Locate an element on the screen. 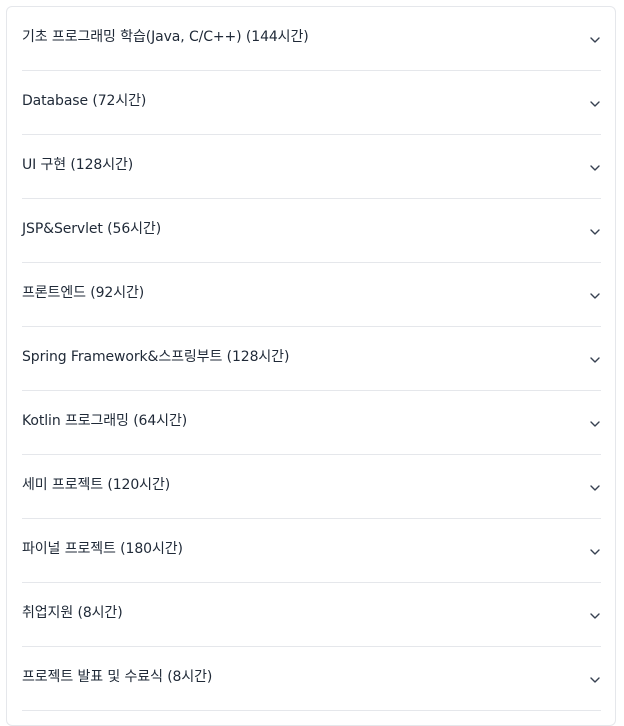 The width and height of the screenshot is (624, 726). accordion-item-basic-programming: 기초 프로그래밍 학습(Java, C/C++) (144시간) is located at coordinates (311, 39).